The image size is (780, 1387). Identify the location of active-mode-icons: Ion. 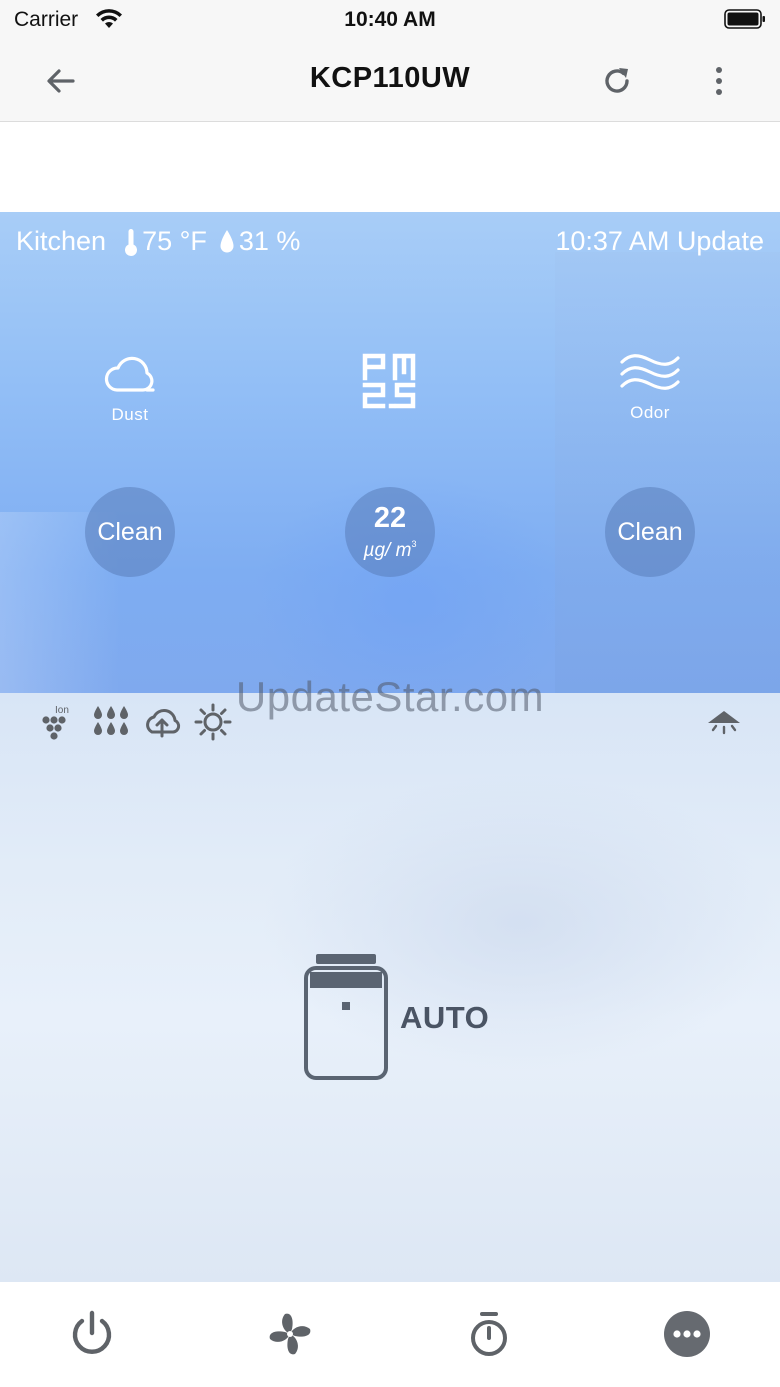
(142, 722).